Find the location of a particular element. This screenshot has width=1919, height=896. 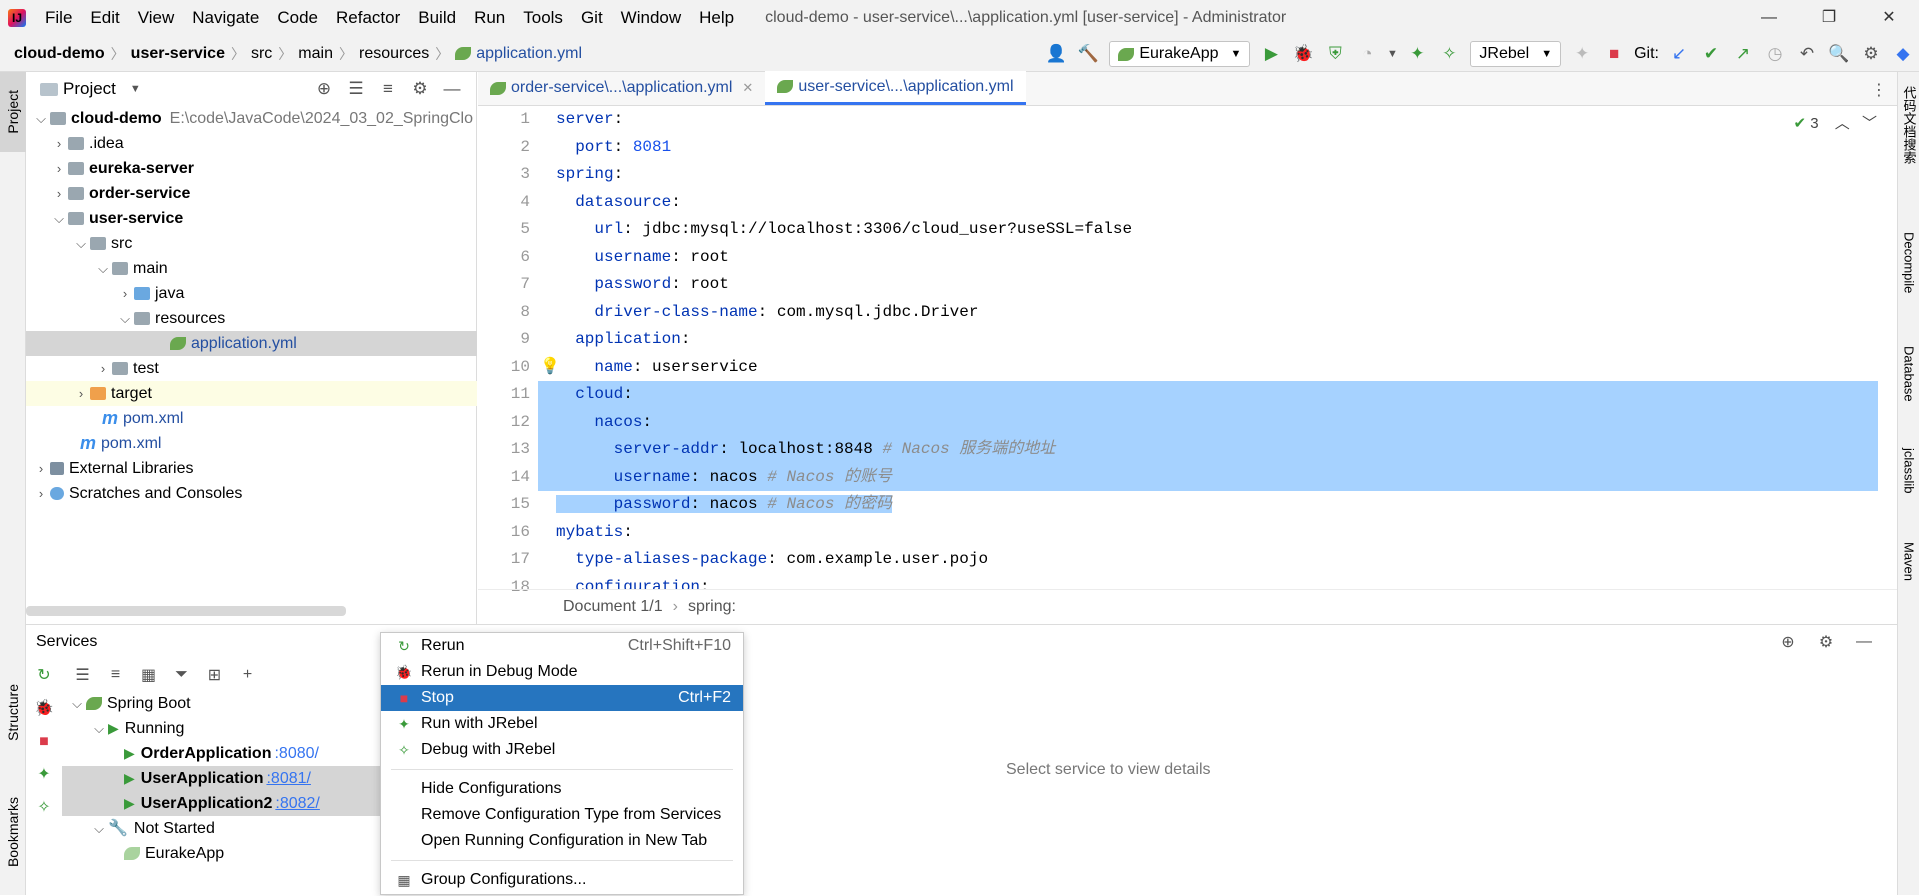

menu-item-run-jrebel: ✦ Run with JRebel is located at coordinates (562, 724).